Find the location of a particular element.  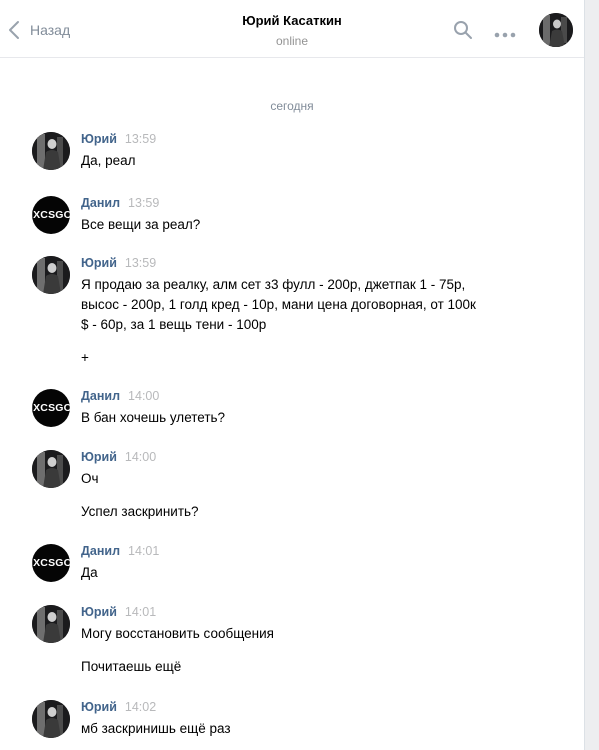

message-meta: Юрий 14:00 is located at coordinates (118, 458).